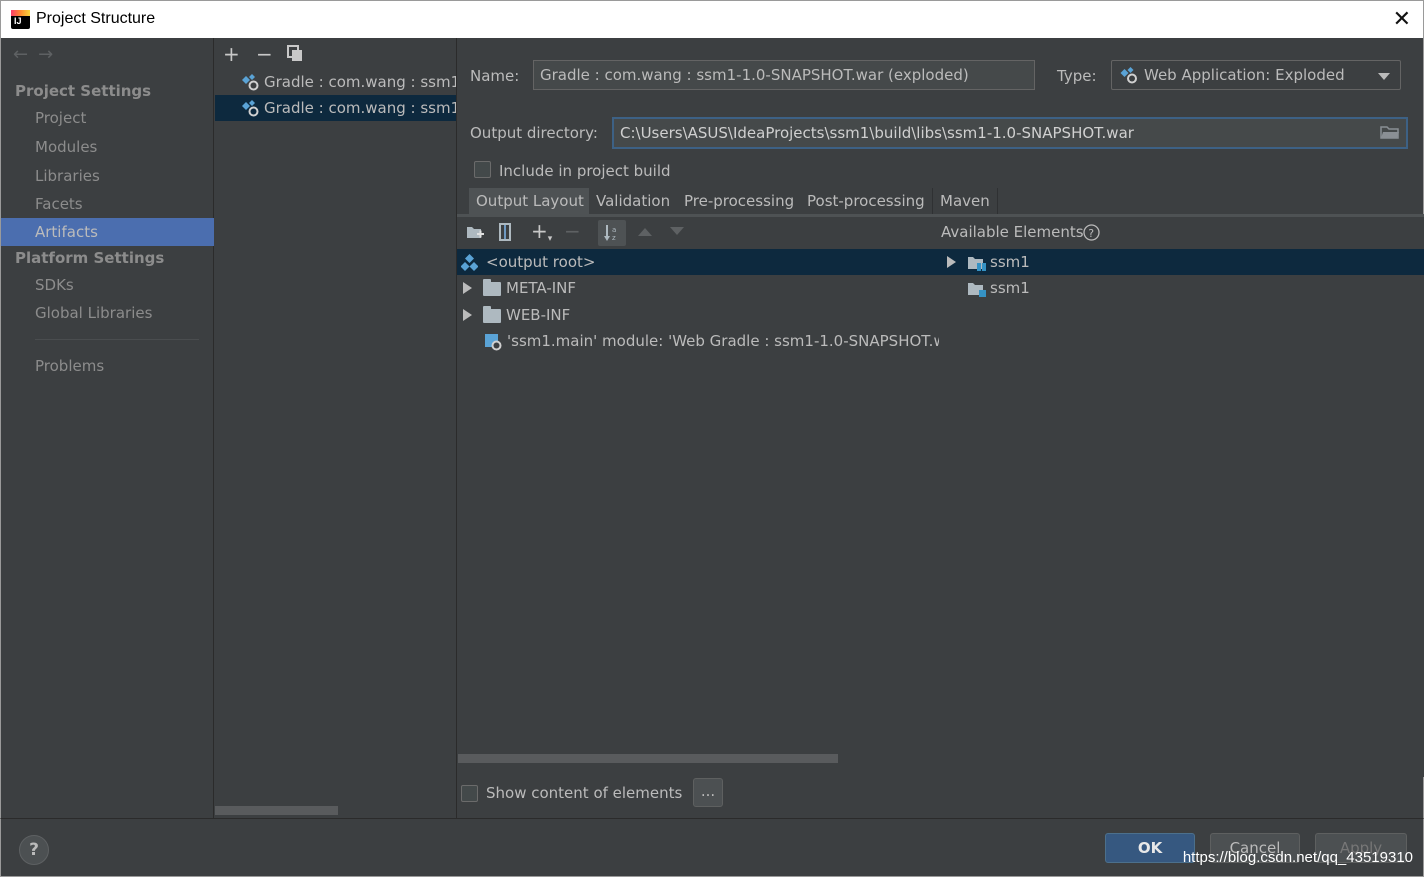 The height and width of the screenshot is (877, 1424). I want to click on move-down-icon, so click(677, 231).